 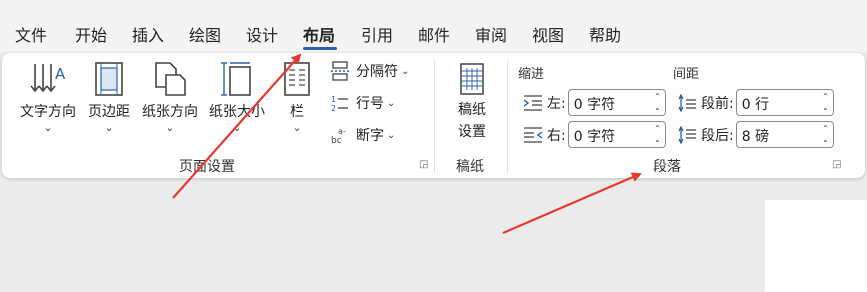 I want to click on columns-button: 栏 ⌄, so click(x=297, y=97).